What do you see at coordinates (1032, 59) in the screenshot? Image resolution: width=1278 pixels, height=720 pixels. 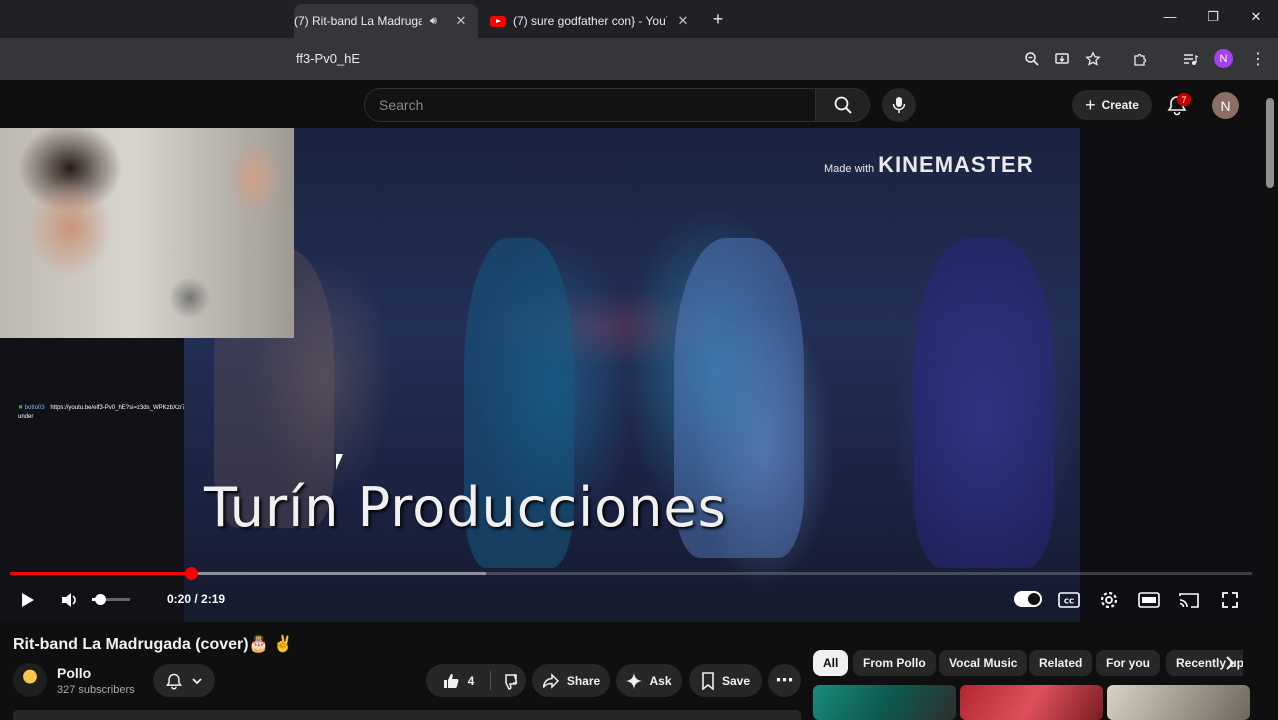 I see `zoom-icon` at bounding box center [1032, 59].